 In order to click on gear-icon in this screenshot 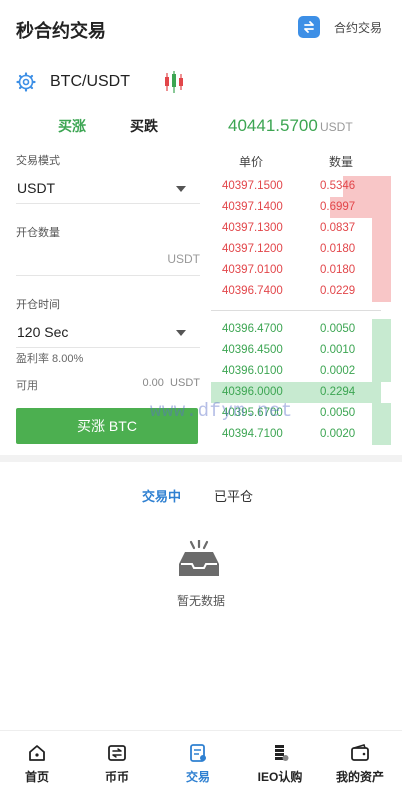, I will do `click(26, 82)`.